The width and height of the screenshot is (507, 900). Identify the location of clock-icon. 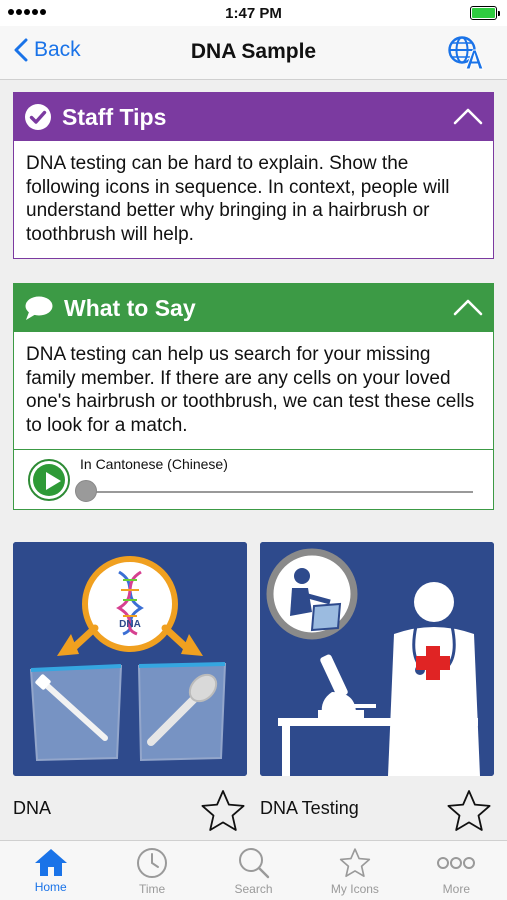
(152, 863).